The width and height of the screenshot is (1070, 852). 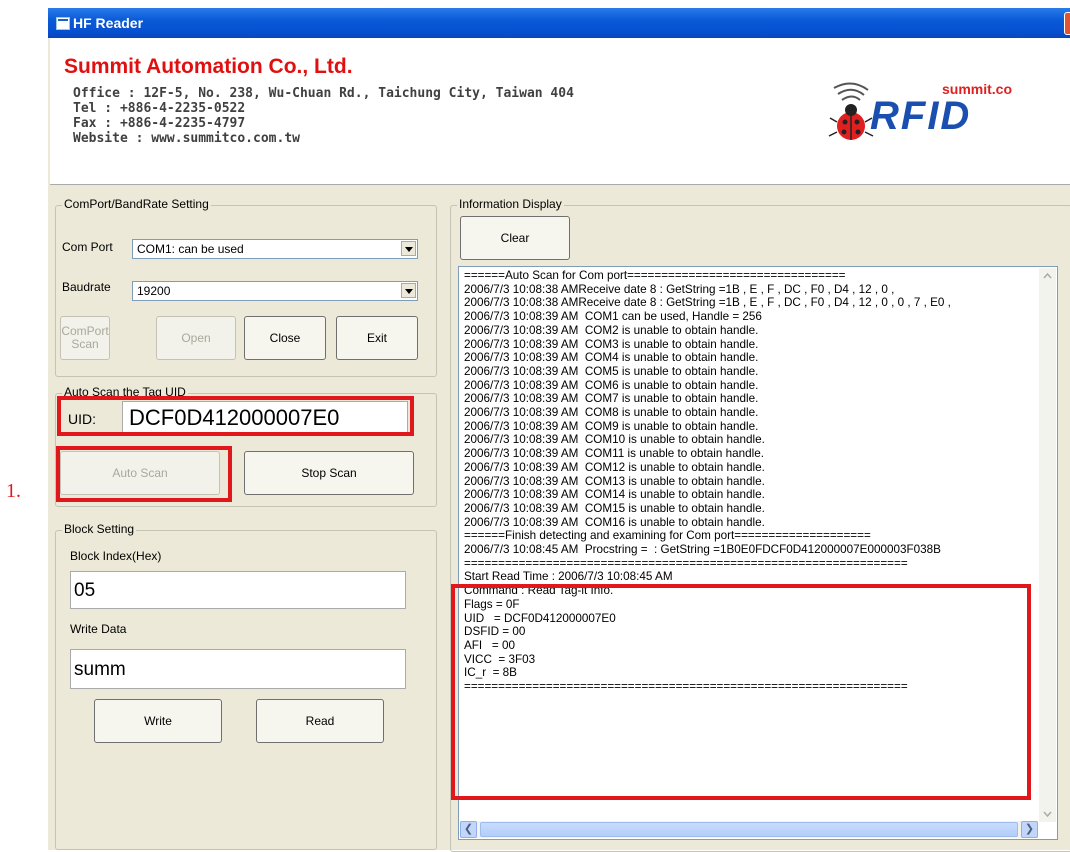 I want to click on com-port-value: COM1: can be used, so click(x=190, y=249).